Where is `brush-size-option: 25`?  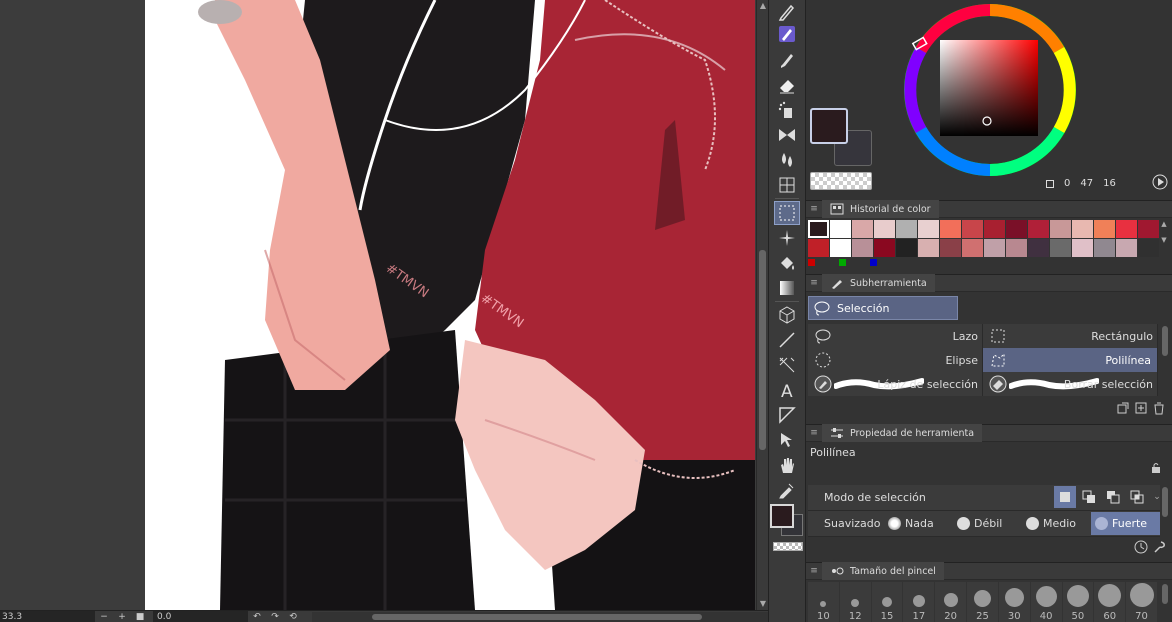 brush-size-option: 25 is located at coordinates (982, 602).